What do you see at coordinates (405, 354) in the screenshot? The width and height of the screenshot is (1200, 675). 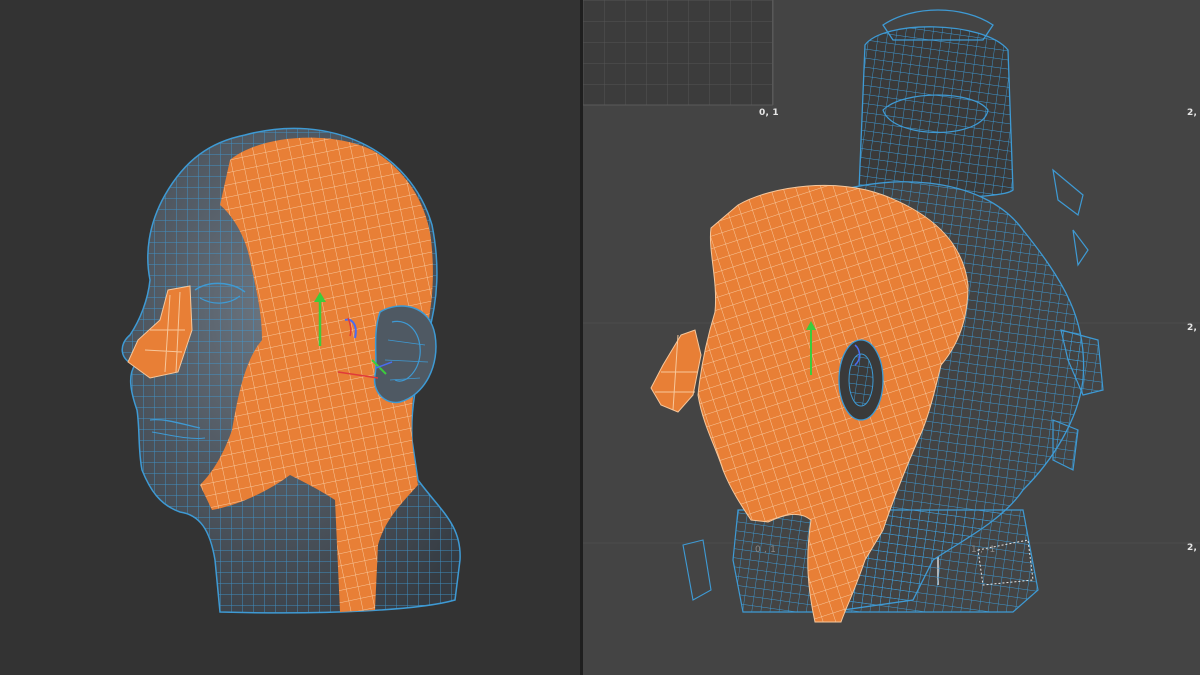 I see `ear-mesh` at bounding box center [405, 354].